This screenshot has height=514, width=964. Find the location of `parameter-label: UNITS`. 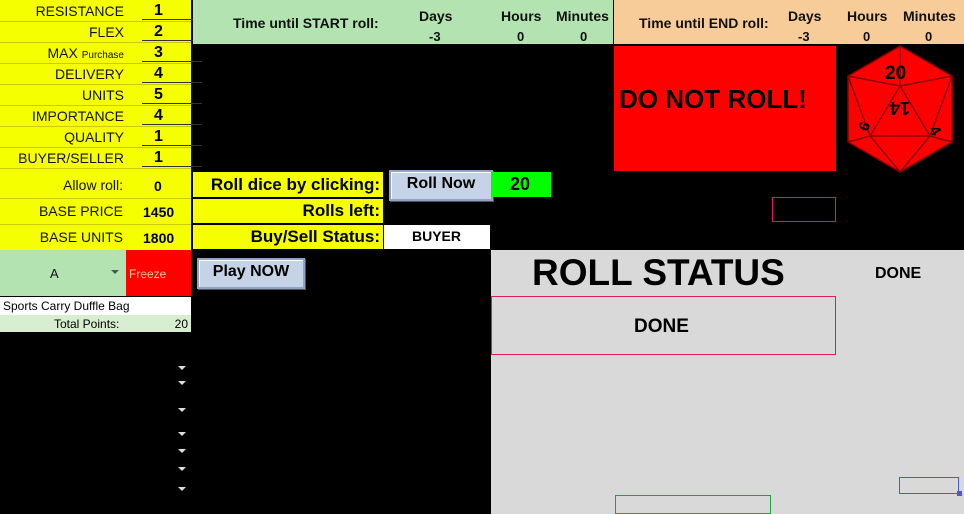

parameter-label: UNITS is located at coordinates (103, 95).